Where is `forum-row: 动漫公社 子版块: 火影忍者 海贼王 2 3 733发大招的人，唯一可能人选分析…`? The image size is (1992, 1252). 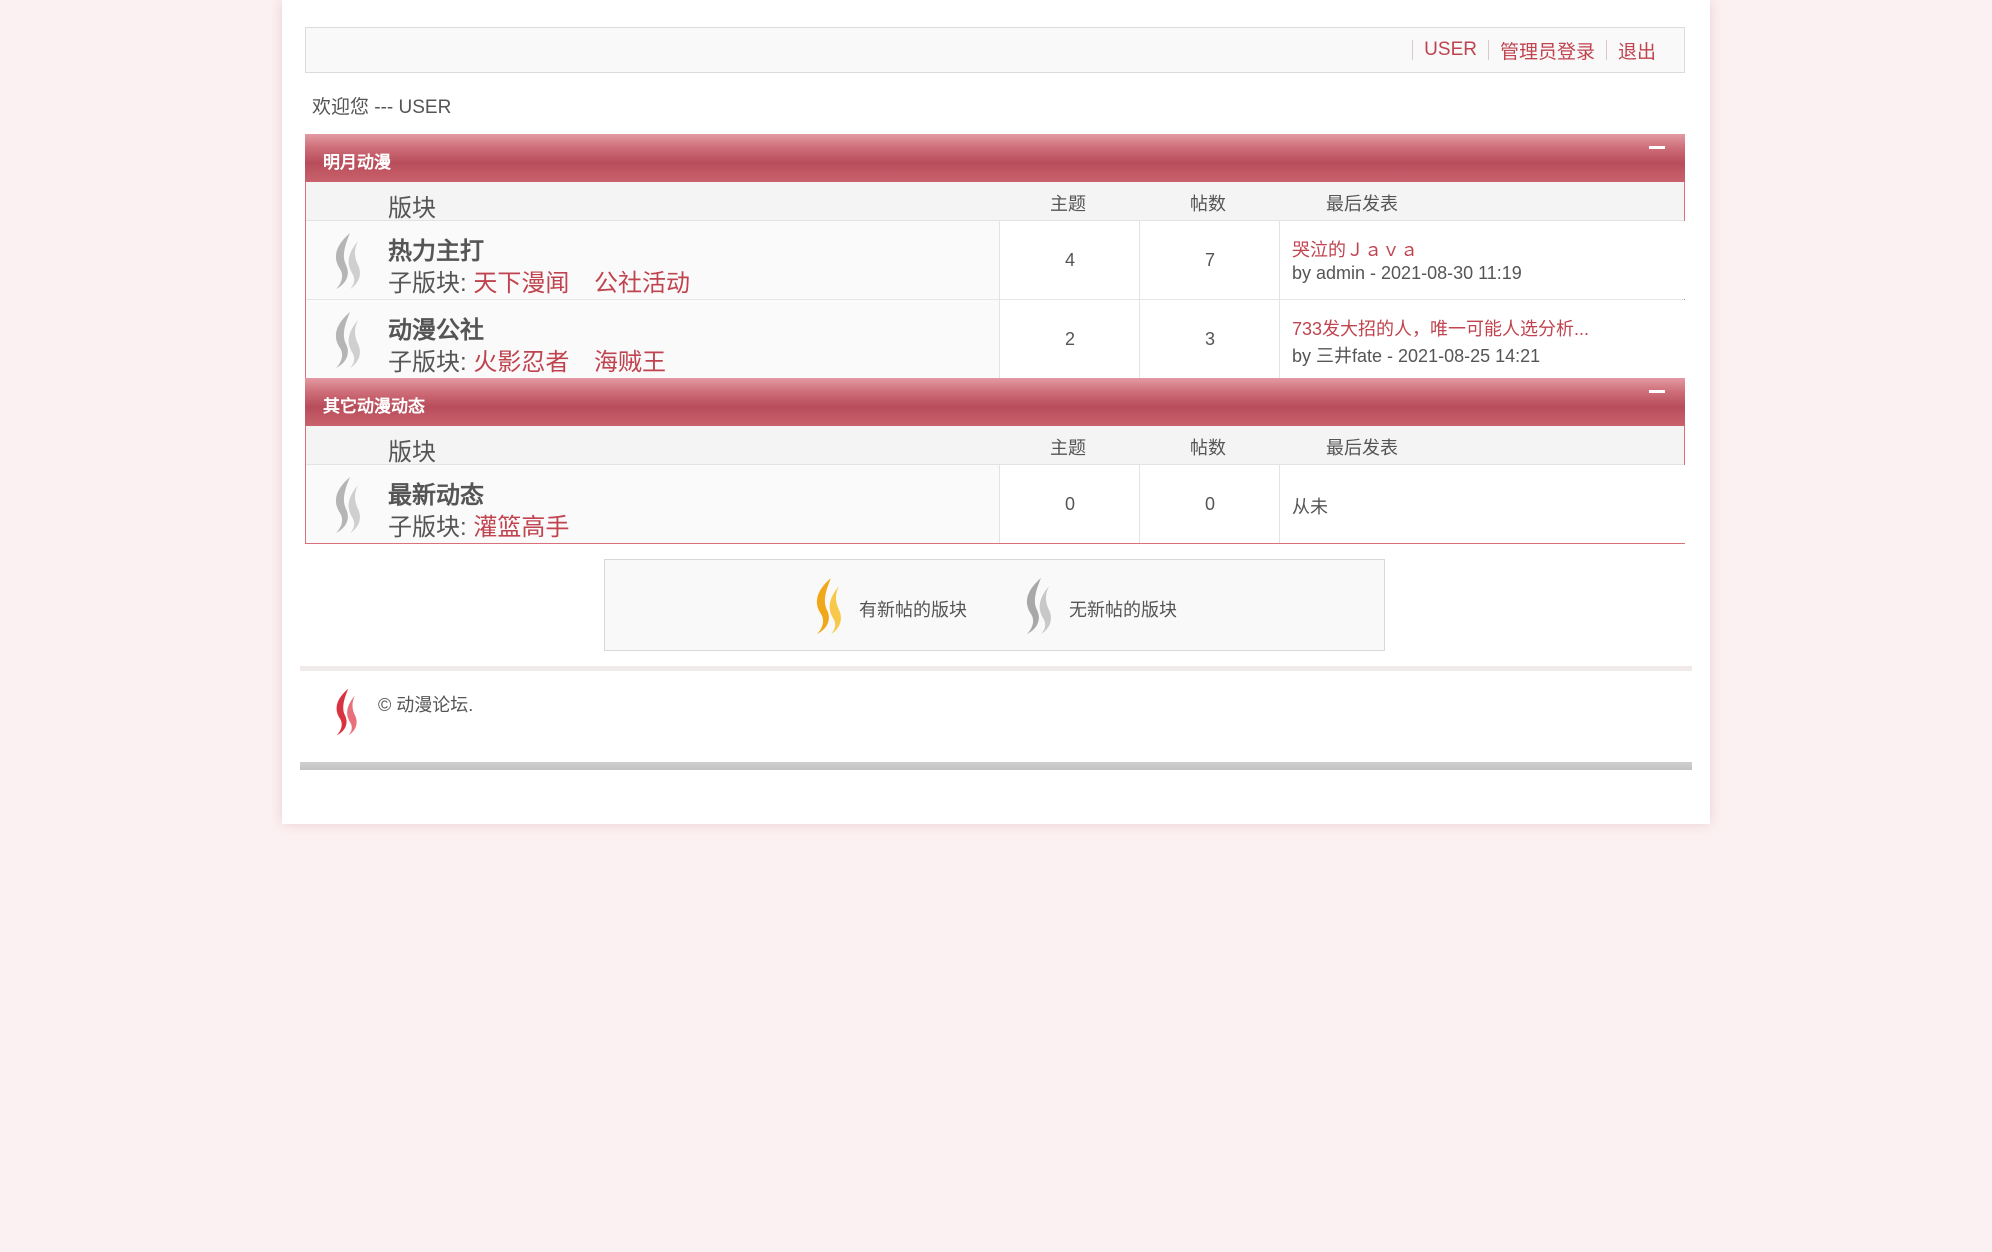 forum-row: 动漫公社 子版块: 火影忍者 海贼王 2 3 733发大招的人，唯一可能人选分析… is located at coordinates (995, 339).